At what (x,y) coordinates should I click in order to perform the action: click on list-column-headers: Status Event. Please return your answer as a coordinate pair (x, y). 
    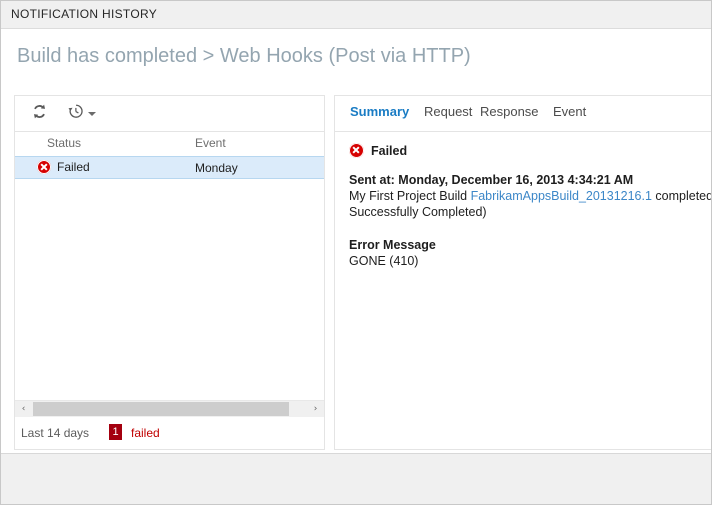
    Looking at the image, I should click on (169, 144).